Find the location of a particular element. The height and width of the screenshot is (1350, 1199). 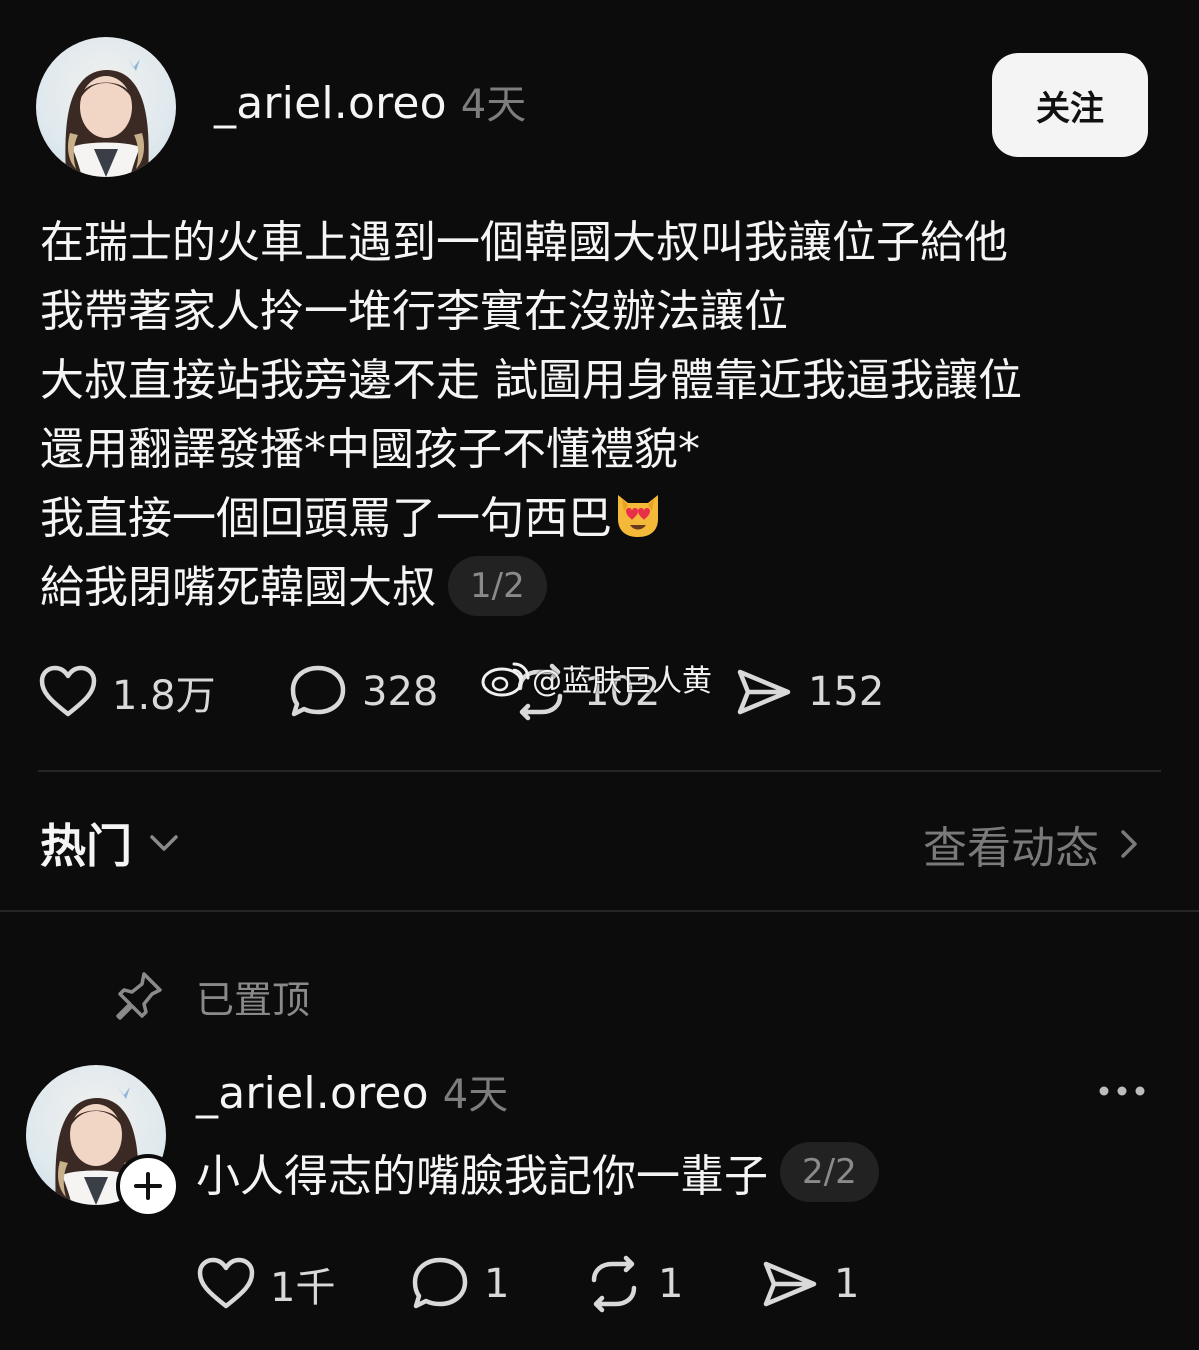

post-line: 還用翻譯發播*中國孩子不懂禮貌* is located at coordinates (370, 449).